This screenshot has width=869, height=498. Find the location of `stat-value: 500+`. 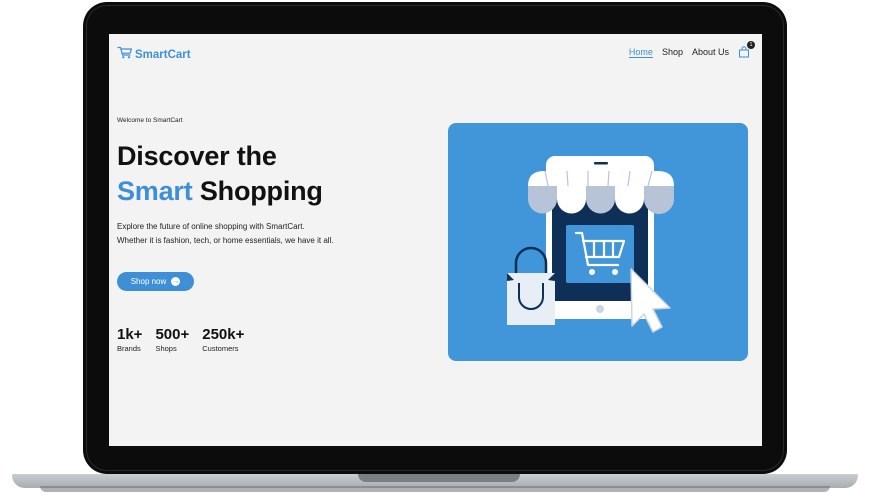

stat-value: 500+ is located at coordinates (172, 334).